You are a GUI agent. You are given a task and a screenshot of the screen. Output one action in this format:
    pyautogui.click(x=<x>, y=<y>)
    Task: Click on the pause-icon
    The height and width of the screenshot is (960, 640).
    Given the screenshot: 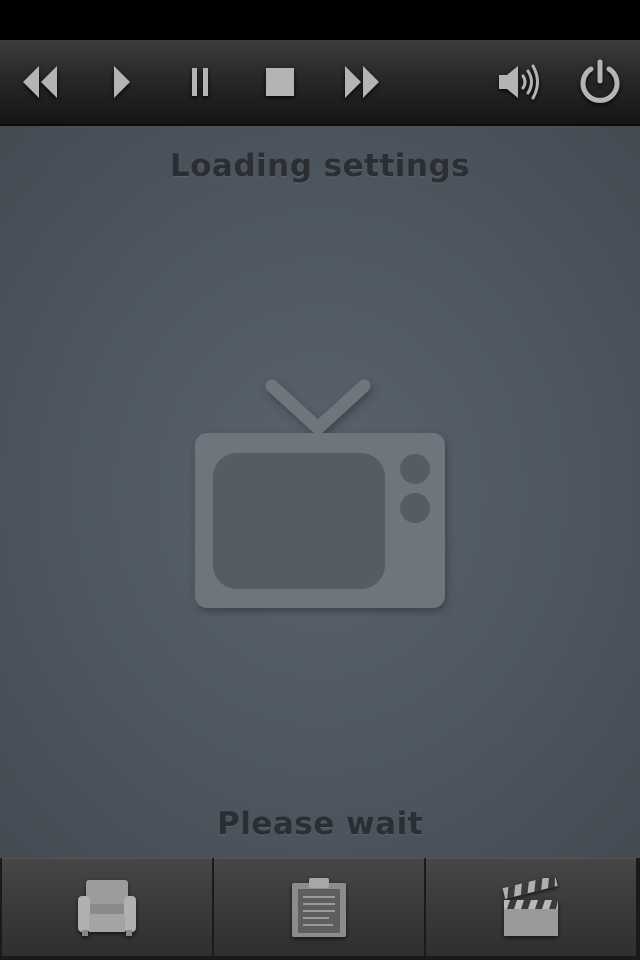 What is the action you would take?
    pyautogui.click(x=200, y=82)
    